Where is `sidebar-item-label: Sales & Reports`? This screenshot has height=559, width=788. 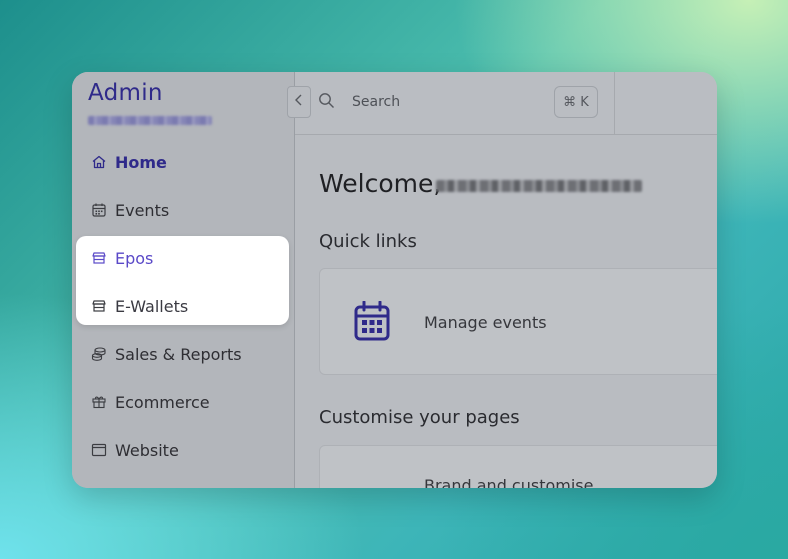
sidebar-item-label: Sales & Reports is located at coordinates (178, 354).